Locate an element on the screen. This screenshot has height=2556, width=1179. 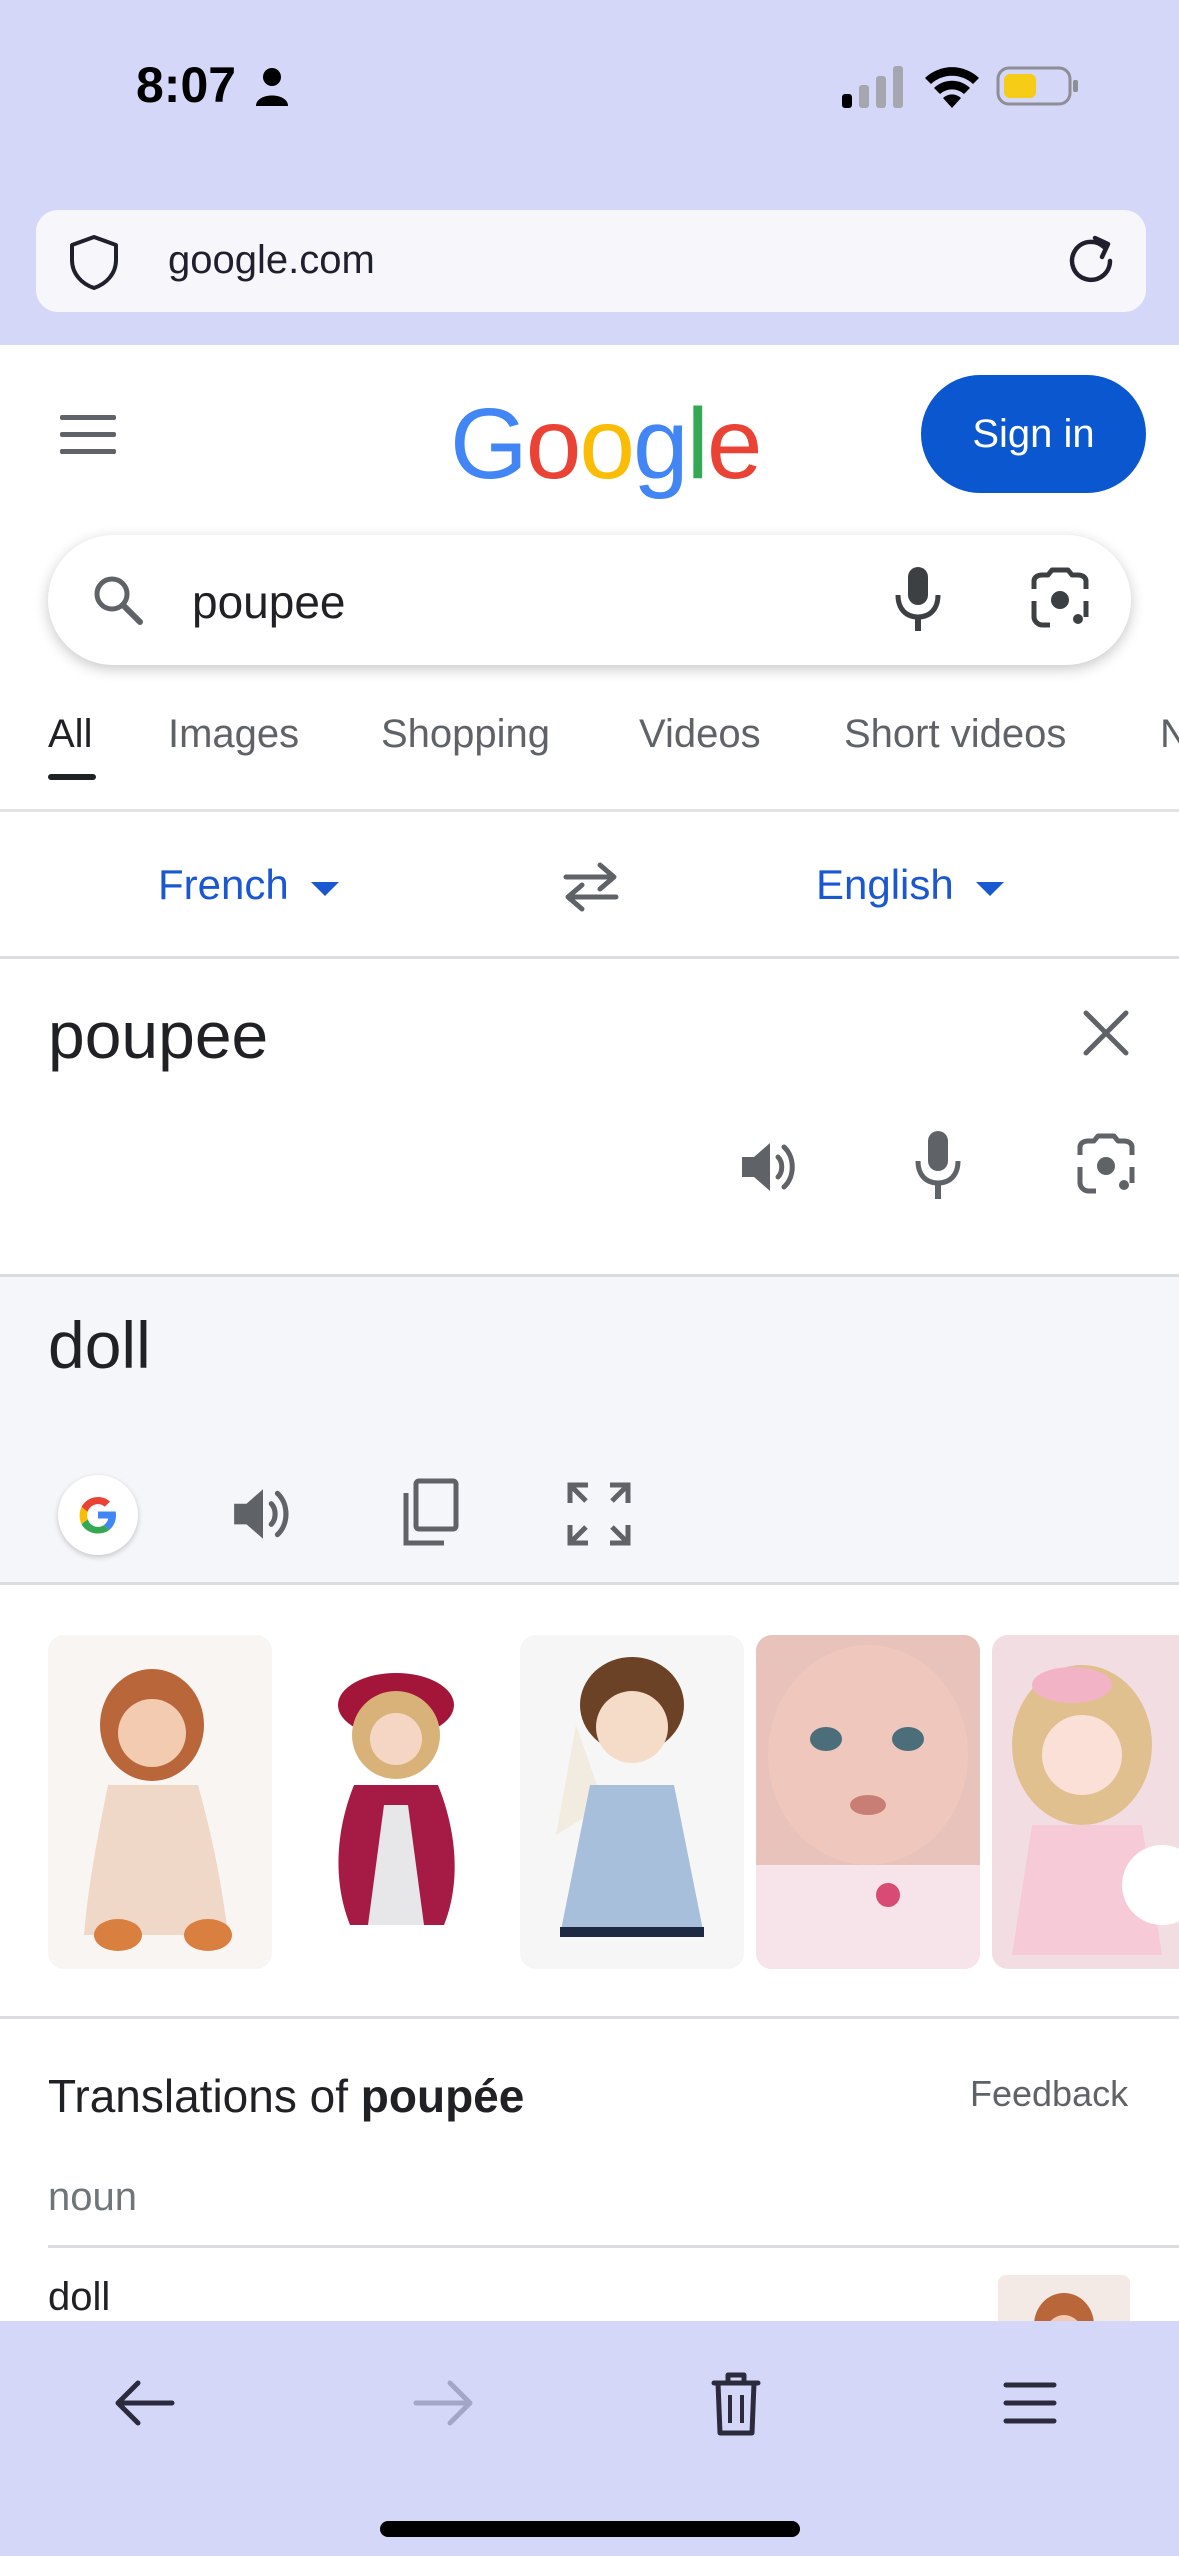
google-lens-icon is located at coordinates (1060, 599).